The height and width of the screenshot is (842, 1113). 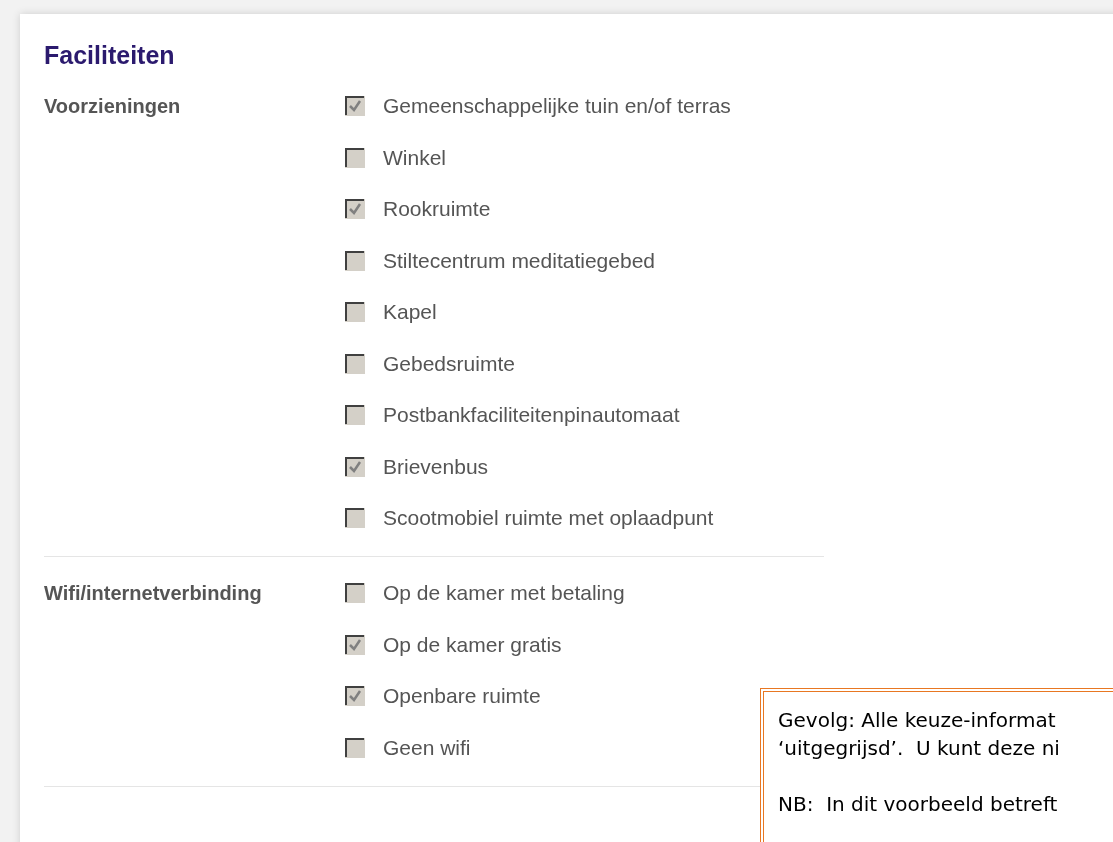 What do you see at coordinates (919, 748) in the screenshot?
I see `note-text: ‘uitgegrijsd’. U kunt deze ni` at bounding box center [919, 748].